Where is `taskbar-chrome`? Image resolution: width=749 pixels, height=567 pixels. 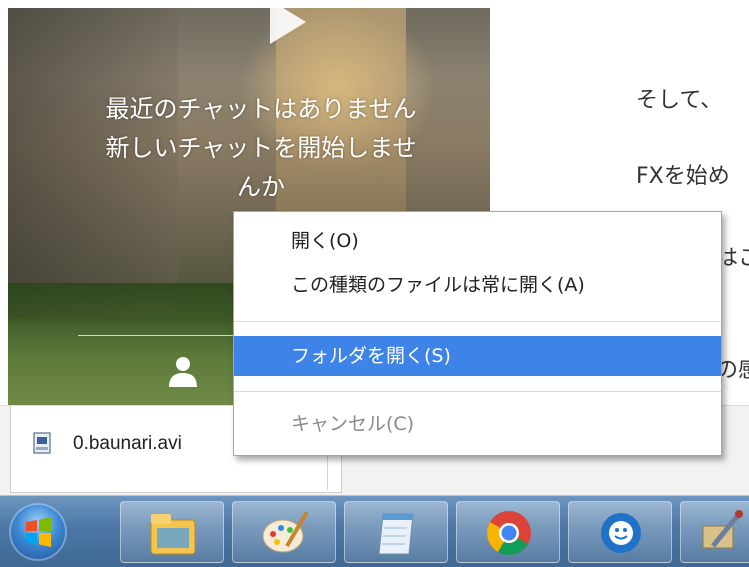
taskbar-chrome is located at coordinates (508, 532).